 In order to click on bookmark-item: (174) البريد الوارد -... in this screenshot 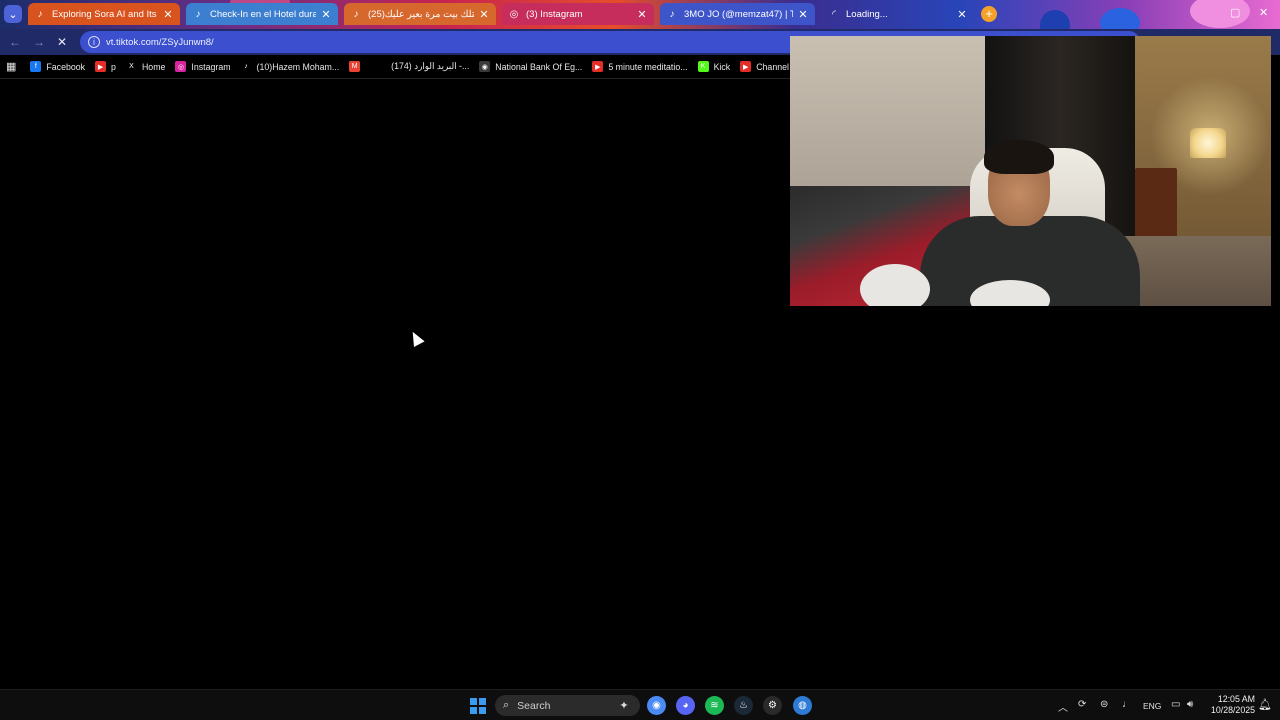, I will do `click(422, 66)`.